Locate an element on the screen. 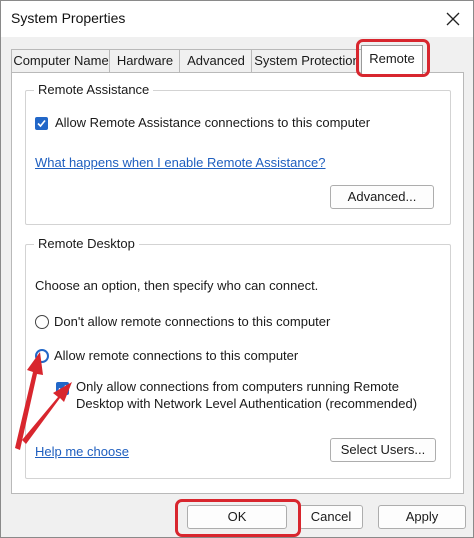  nla-only-checkbox is located at coordinates (62, 388).